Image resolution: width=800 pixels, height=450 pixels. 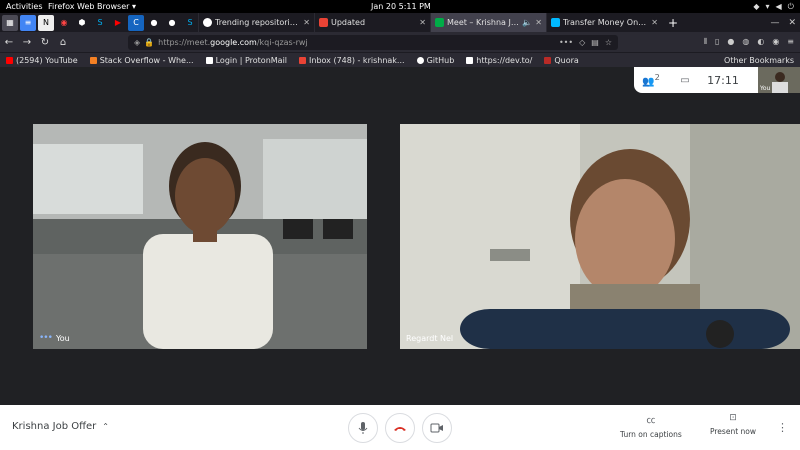 I want to click on captions-label: Turn on captions, so click(x=651, y=434).